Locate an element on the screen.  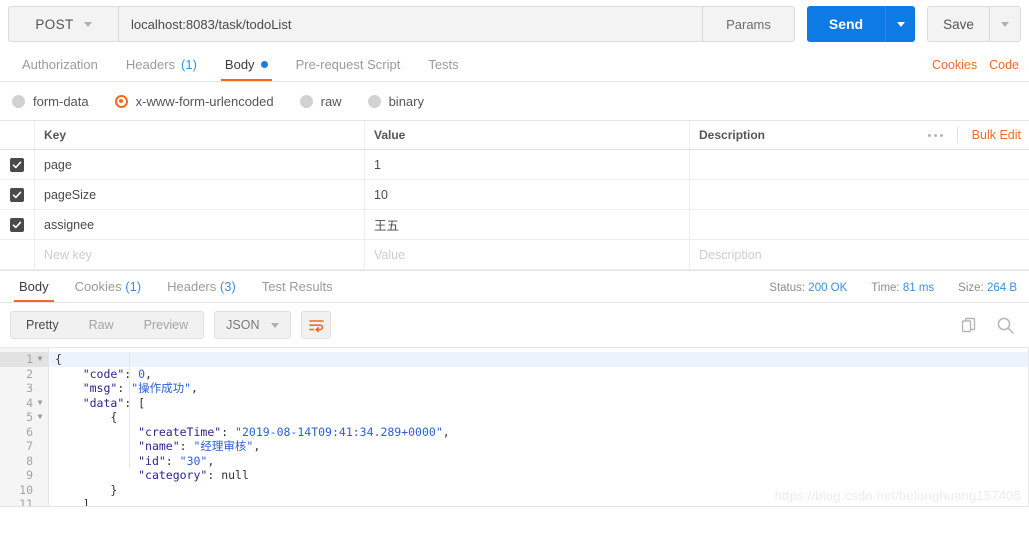
header-key-cell: Key is located at coordinates (200, 135).